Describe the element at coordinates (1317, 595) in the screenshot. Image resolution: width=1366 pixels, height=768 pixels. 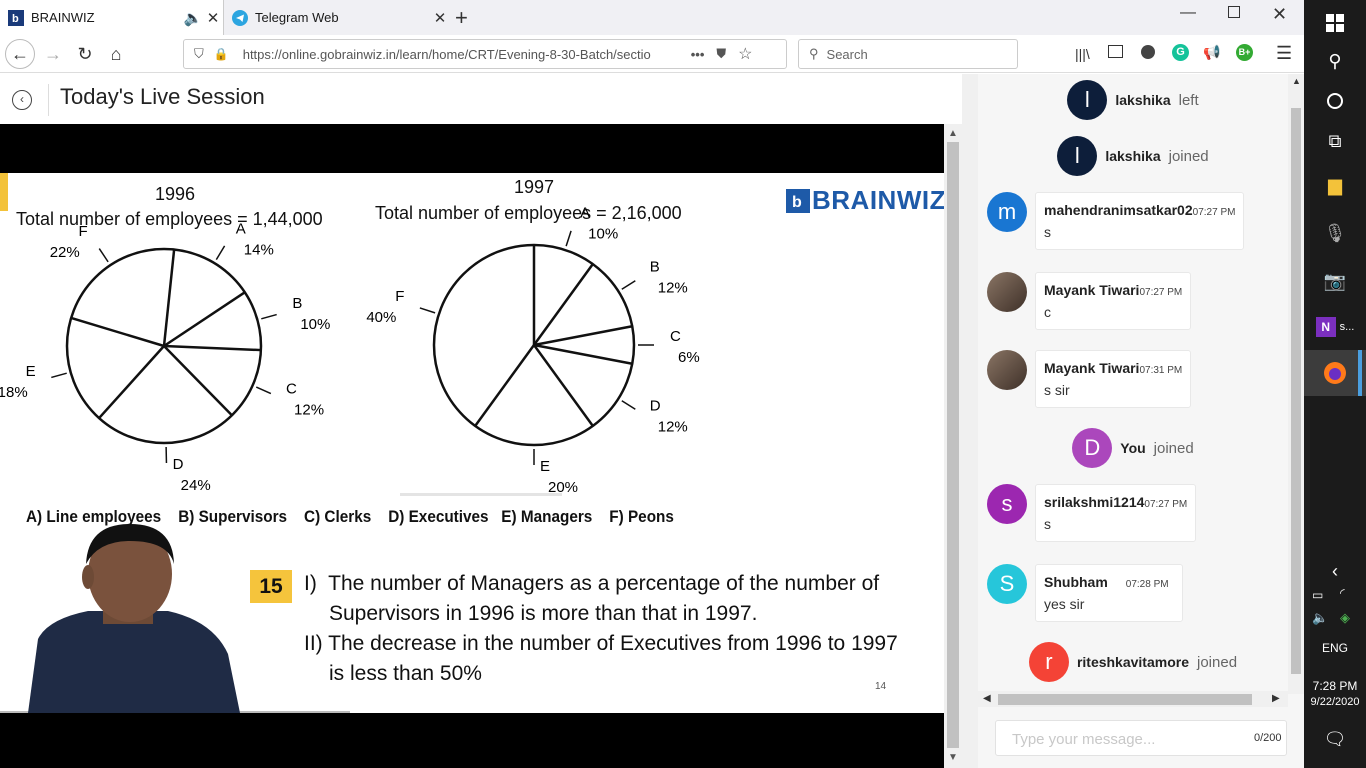
I see `battery-icon: ▭` at that location.